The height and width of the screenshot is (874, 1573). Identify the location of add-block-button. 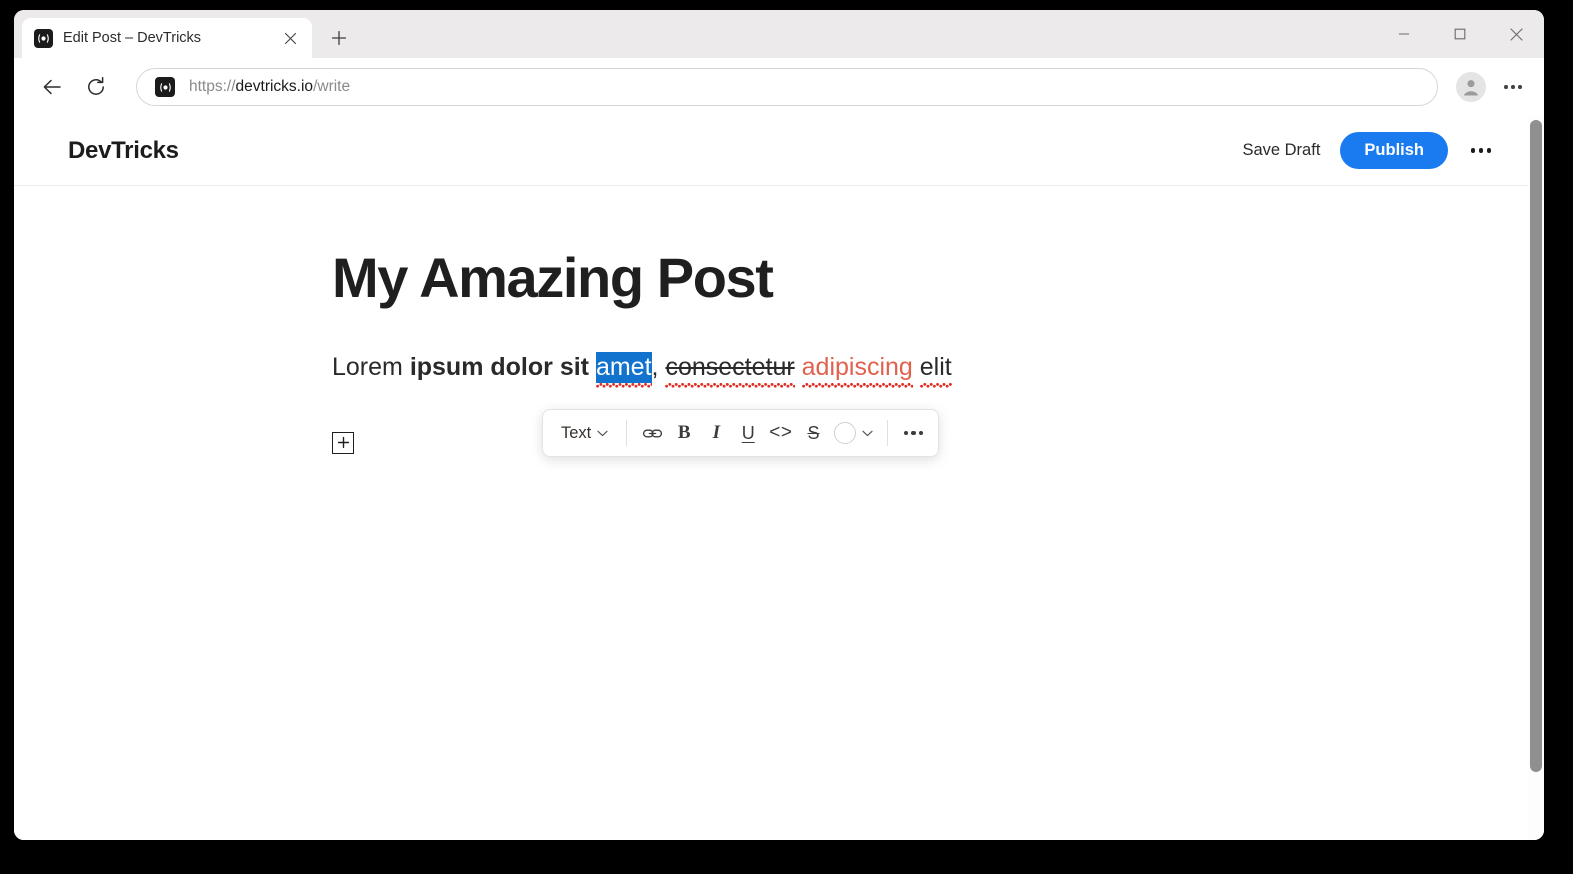
(343, 442).